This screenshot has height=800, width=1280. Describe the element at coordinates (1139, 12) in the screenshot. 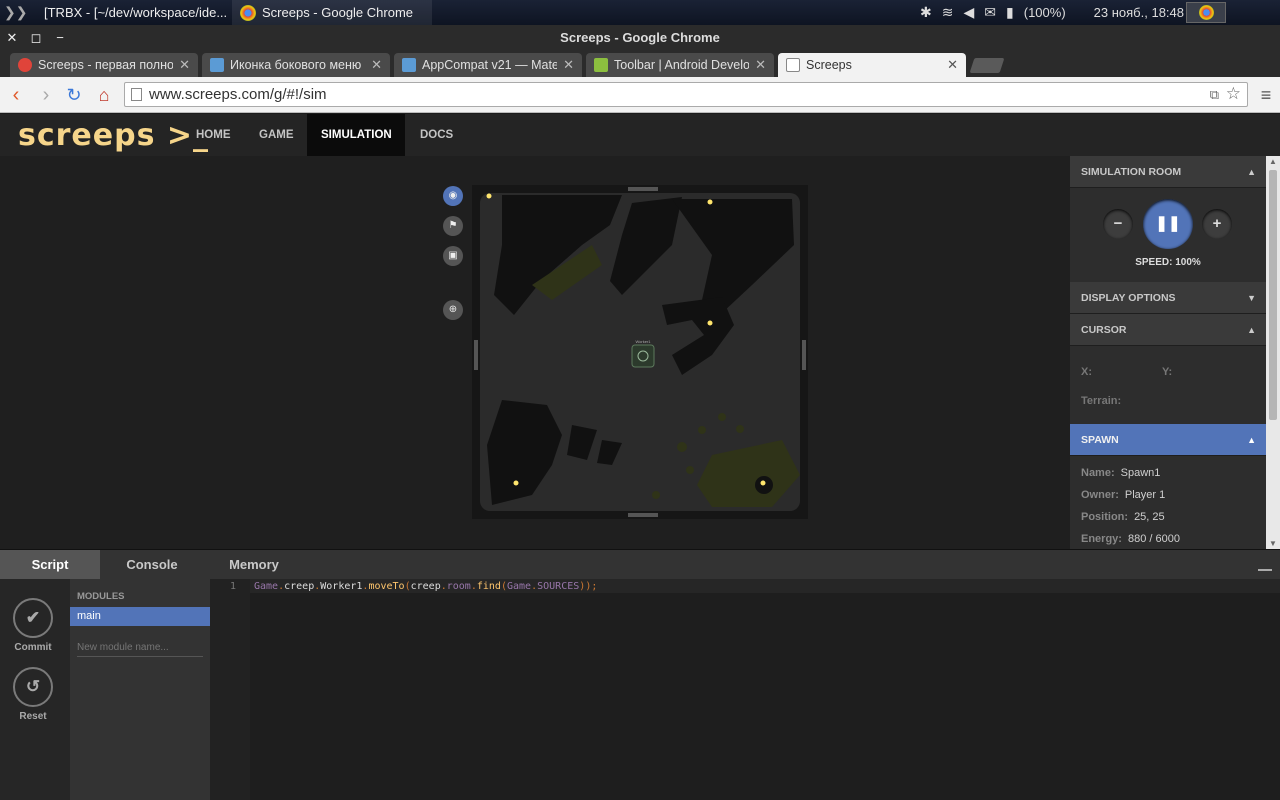

I see `clock: 23 нояб., 18:48` at that location.